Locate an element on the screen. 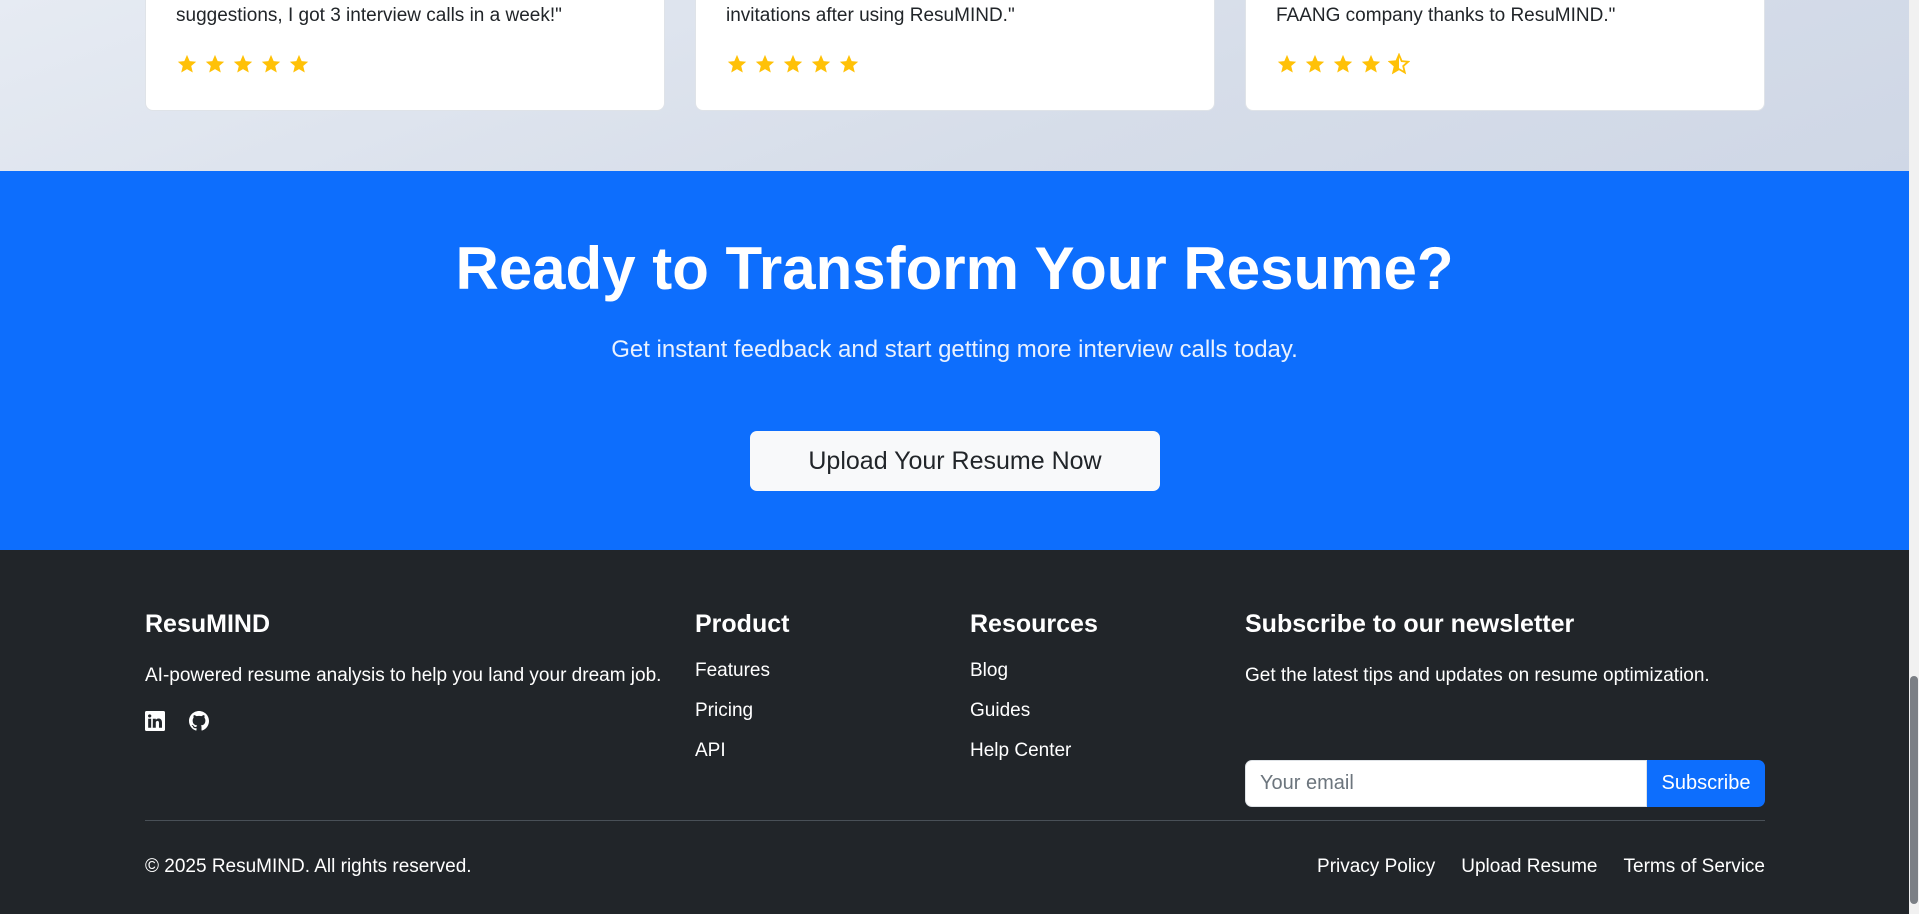 The height and width of the screenshot is (914, 1919). newsletter-form: Subscribe is located at coordinates (1505, 783).